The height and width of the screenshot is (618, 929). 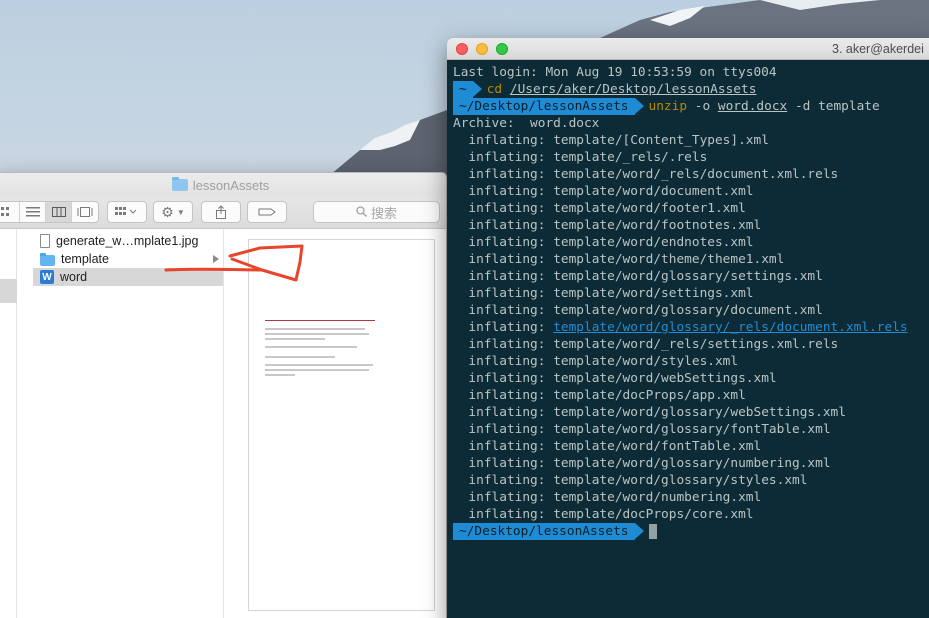 I want to click on selected-parent-row, so click(x=8, y=291).